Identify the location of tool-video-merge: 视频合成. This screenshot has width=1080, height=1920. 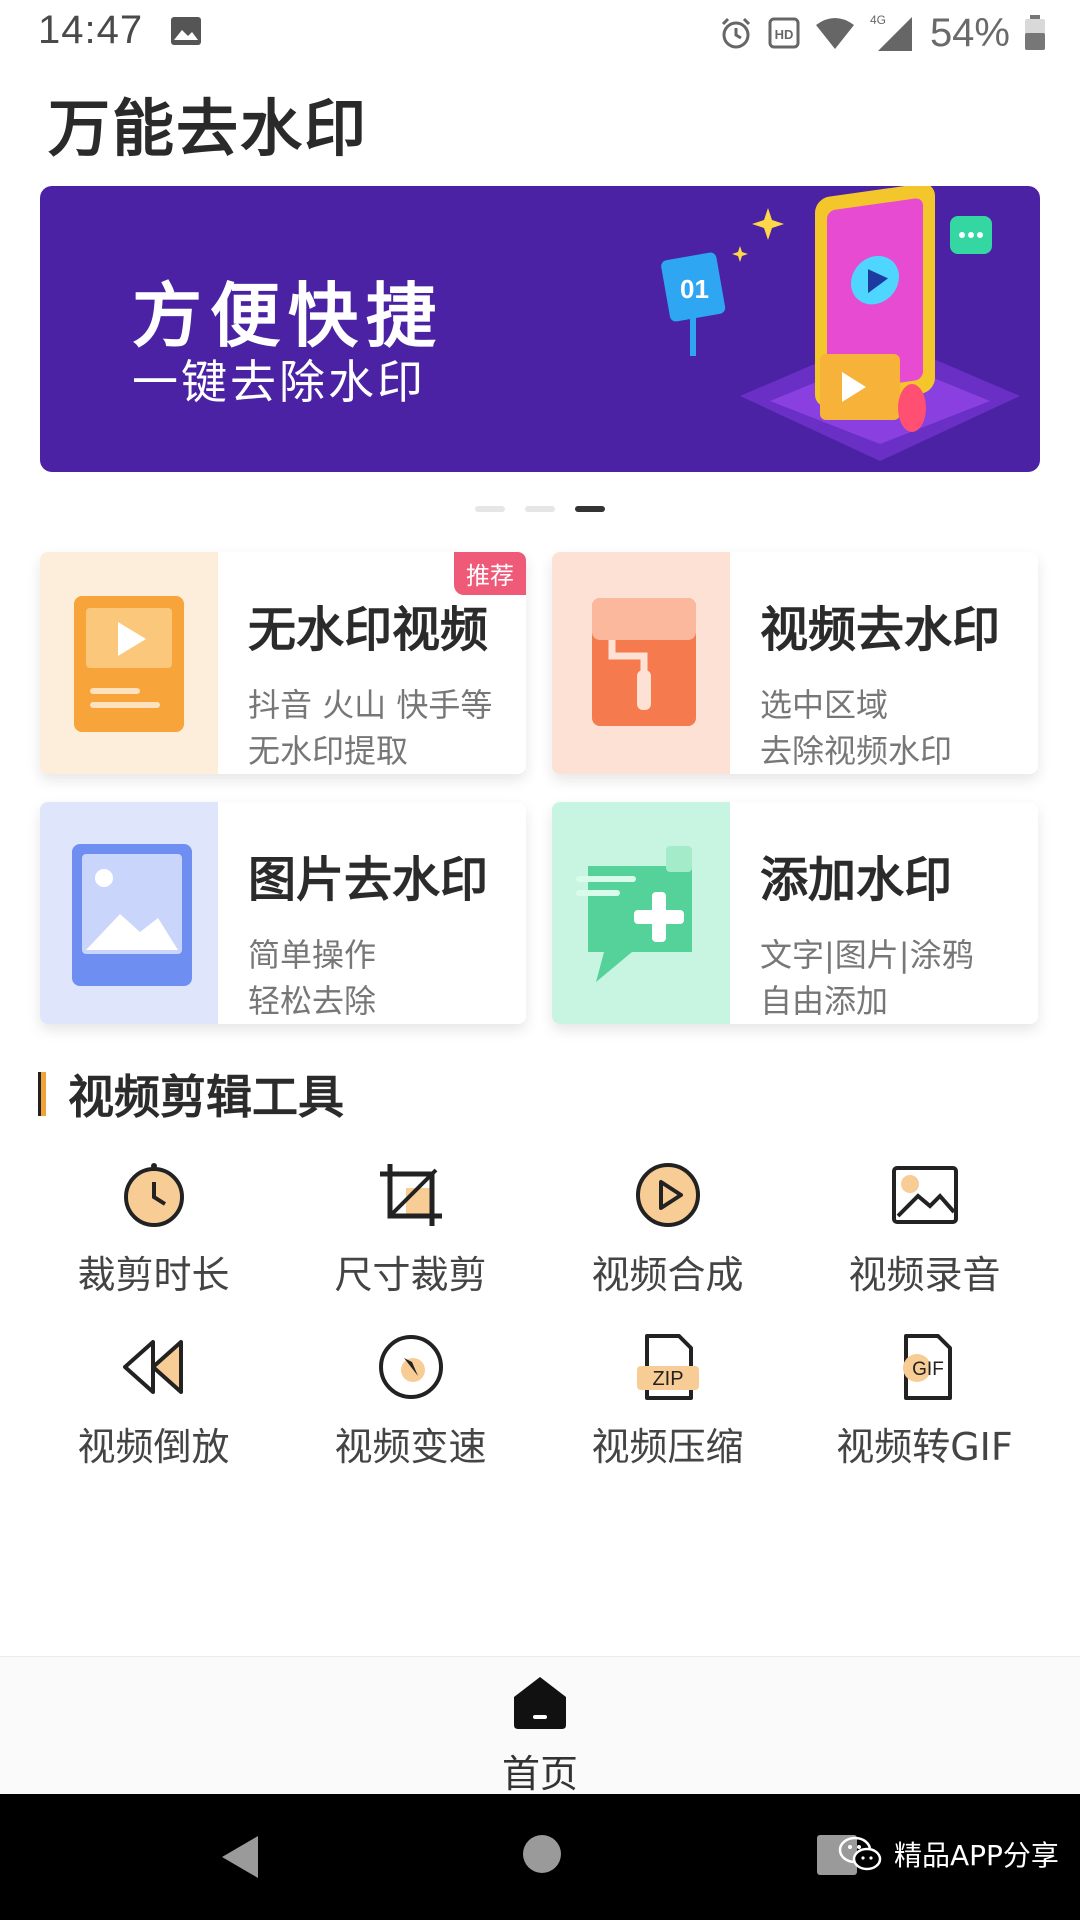
(667, 1229).